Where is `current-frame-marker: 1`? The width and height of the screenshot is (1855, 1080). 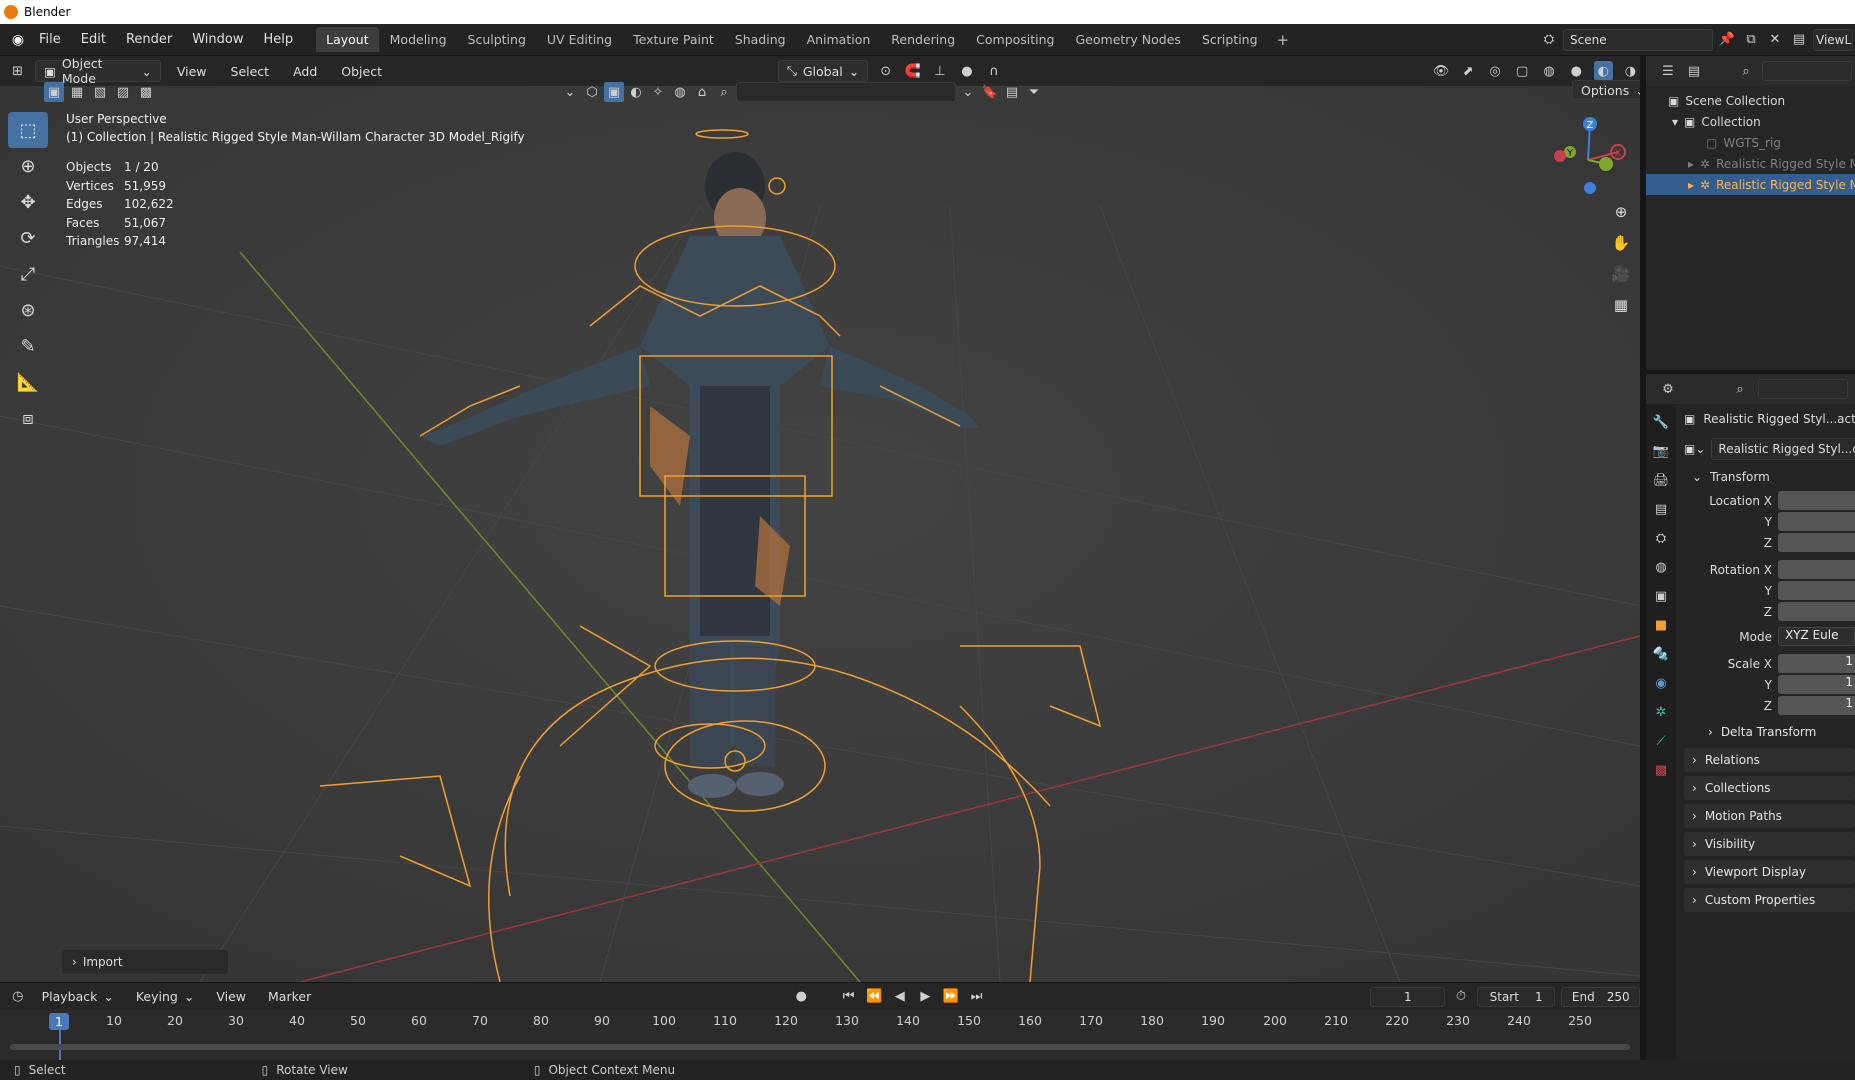 current-frame-marker: 1 is located at coordinates (59, 1021).